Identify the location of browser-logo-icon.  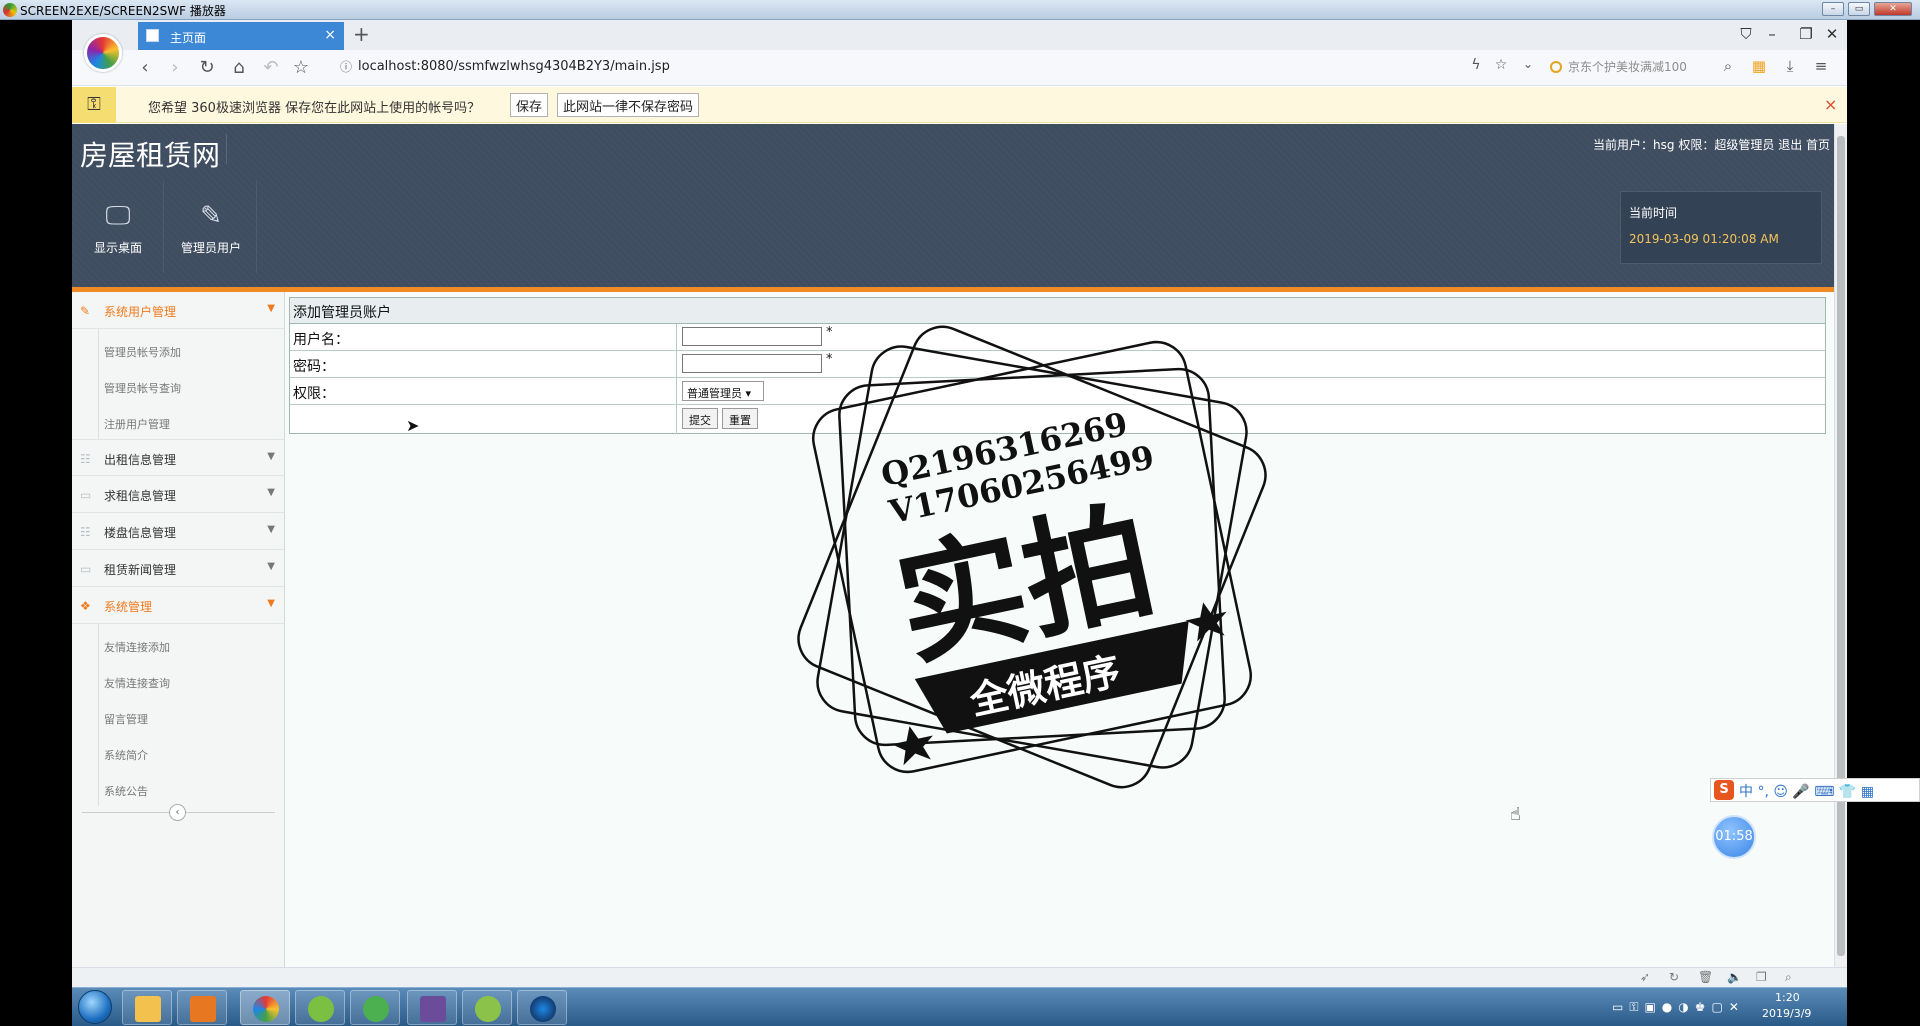
(103, 53).